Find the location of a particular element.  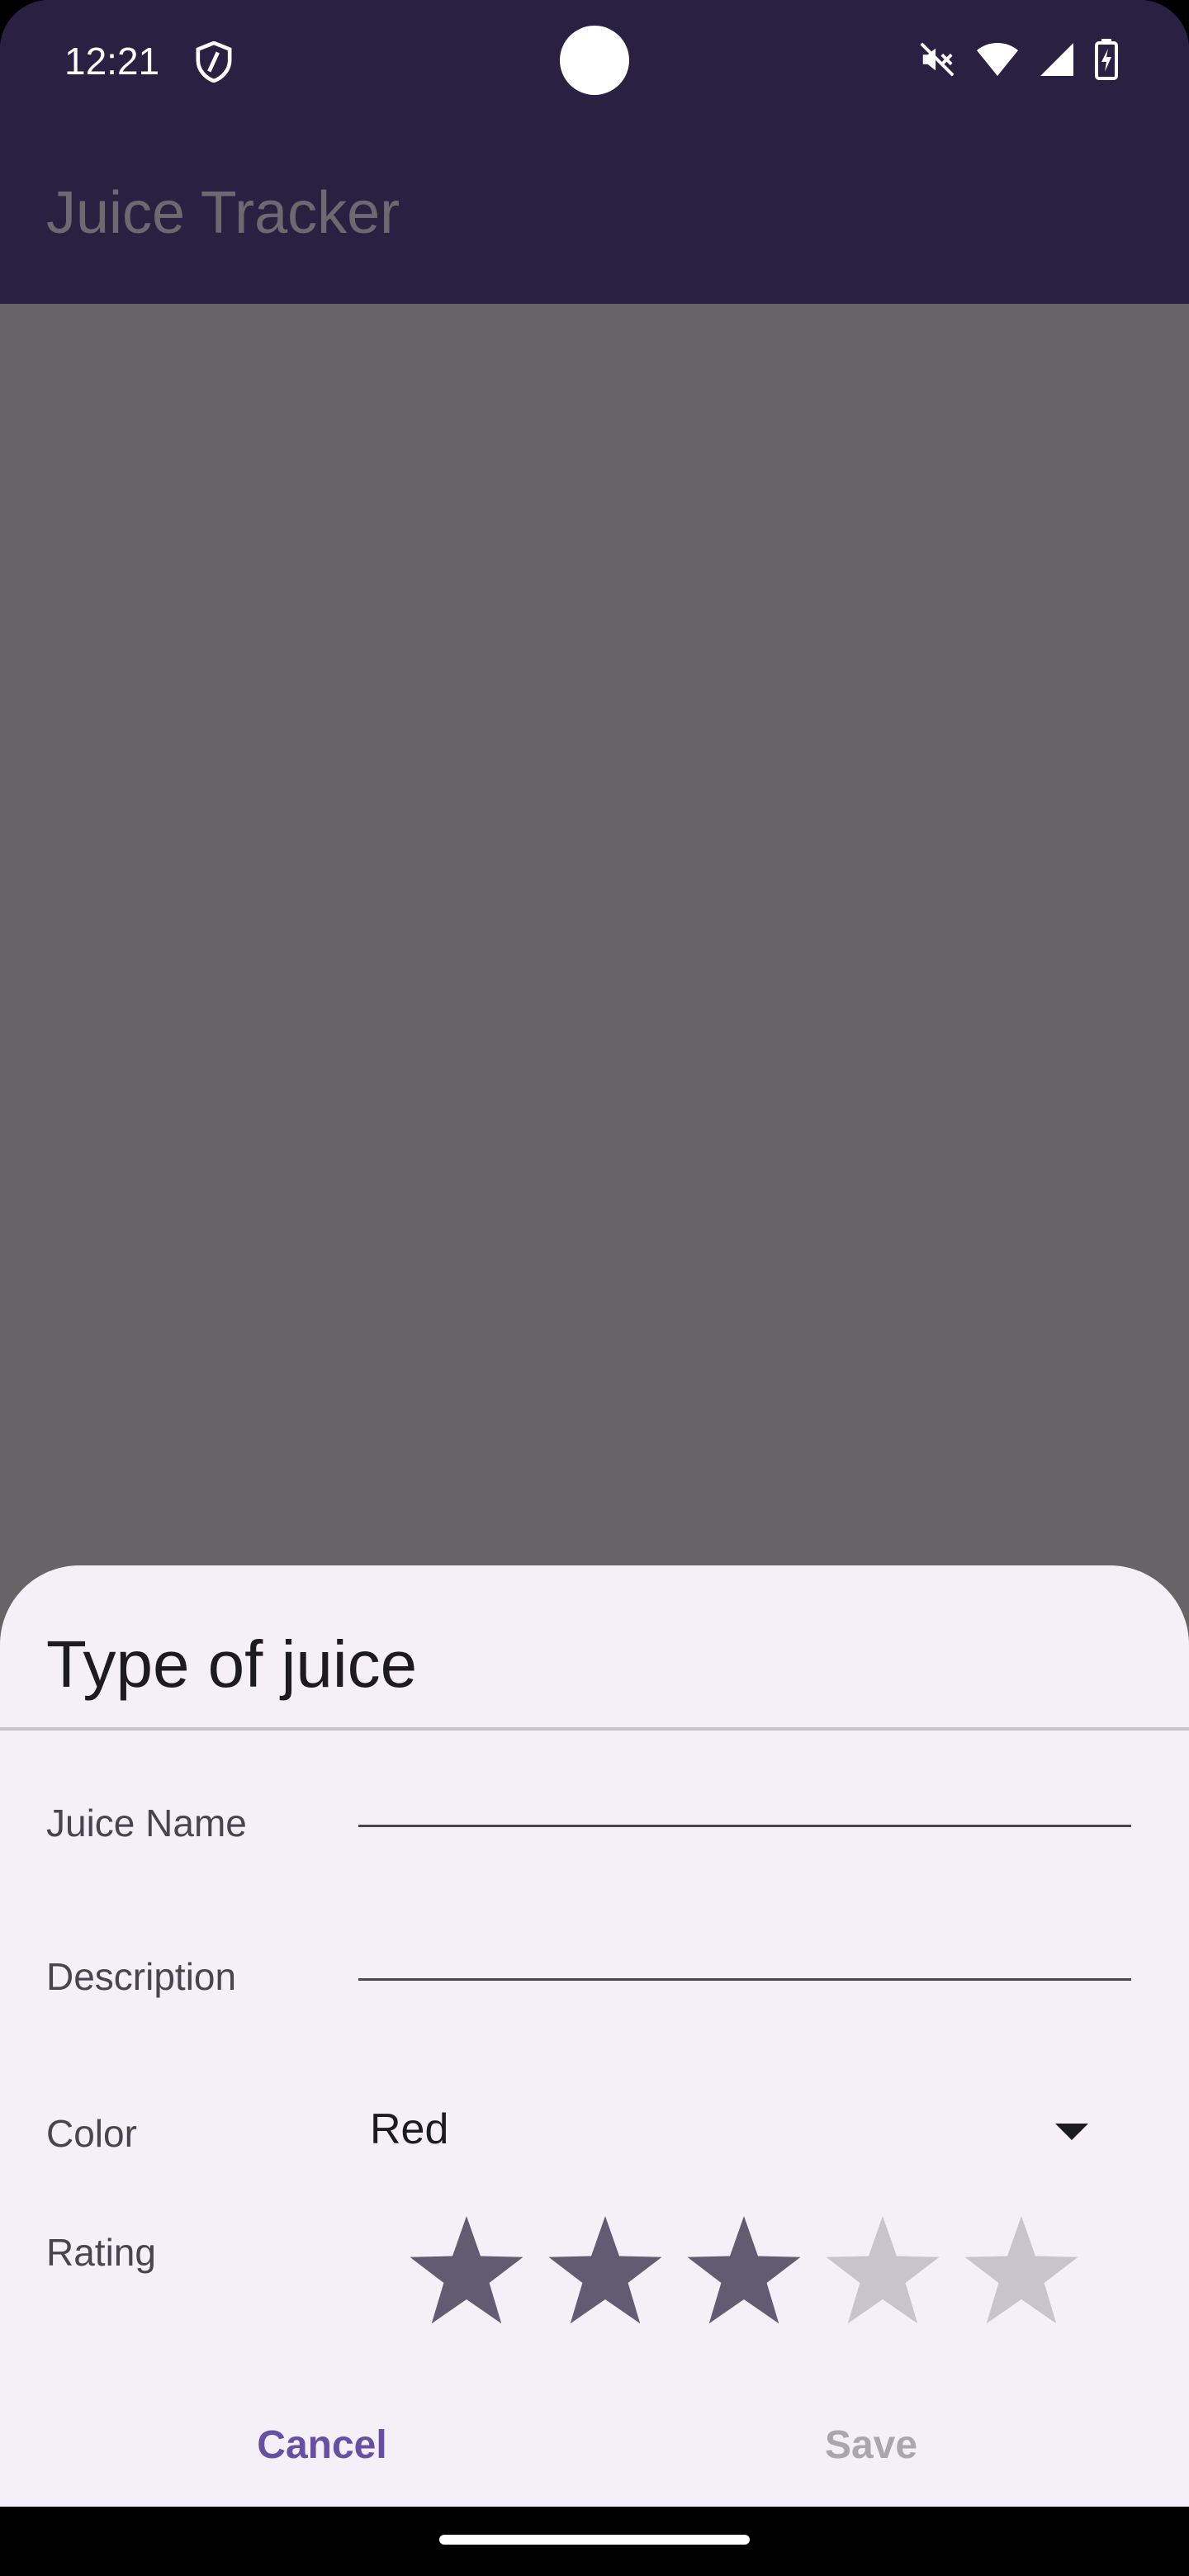

gesture-nav-handle is located at coordinates (594, 2540).